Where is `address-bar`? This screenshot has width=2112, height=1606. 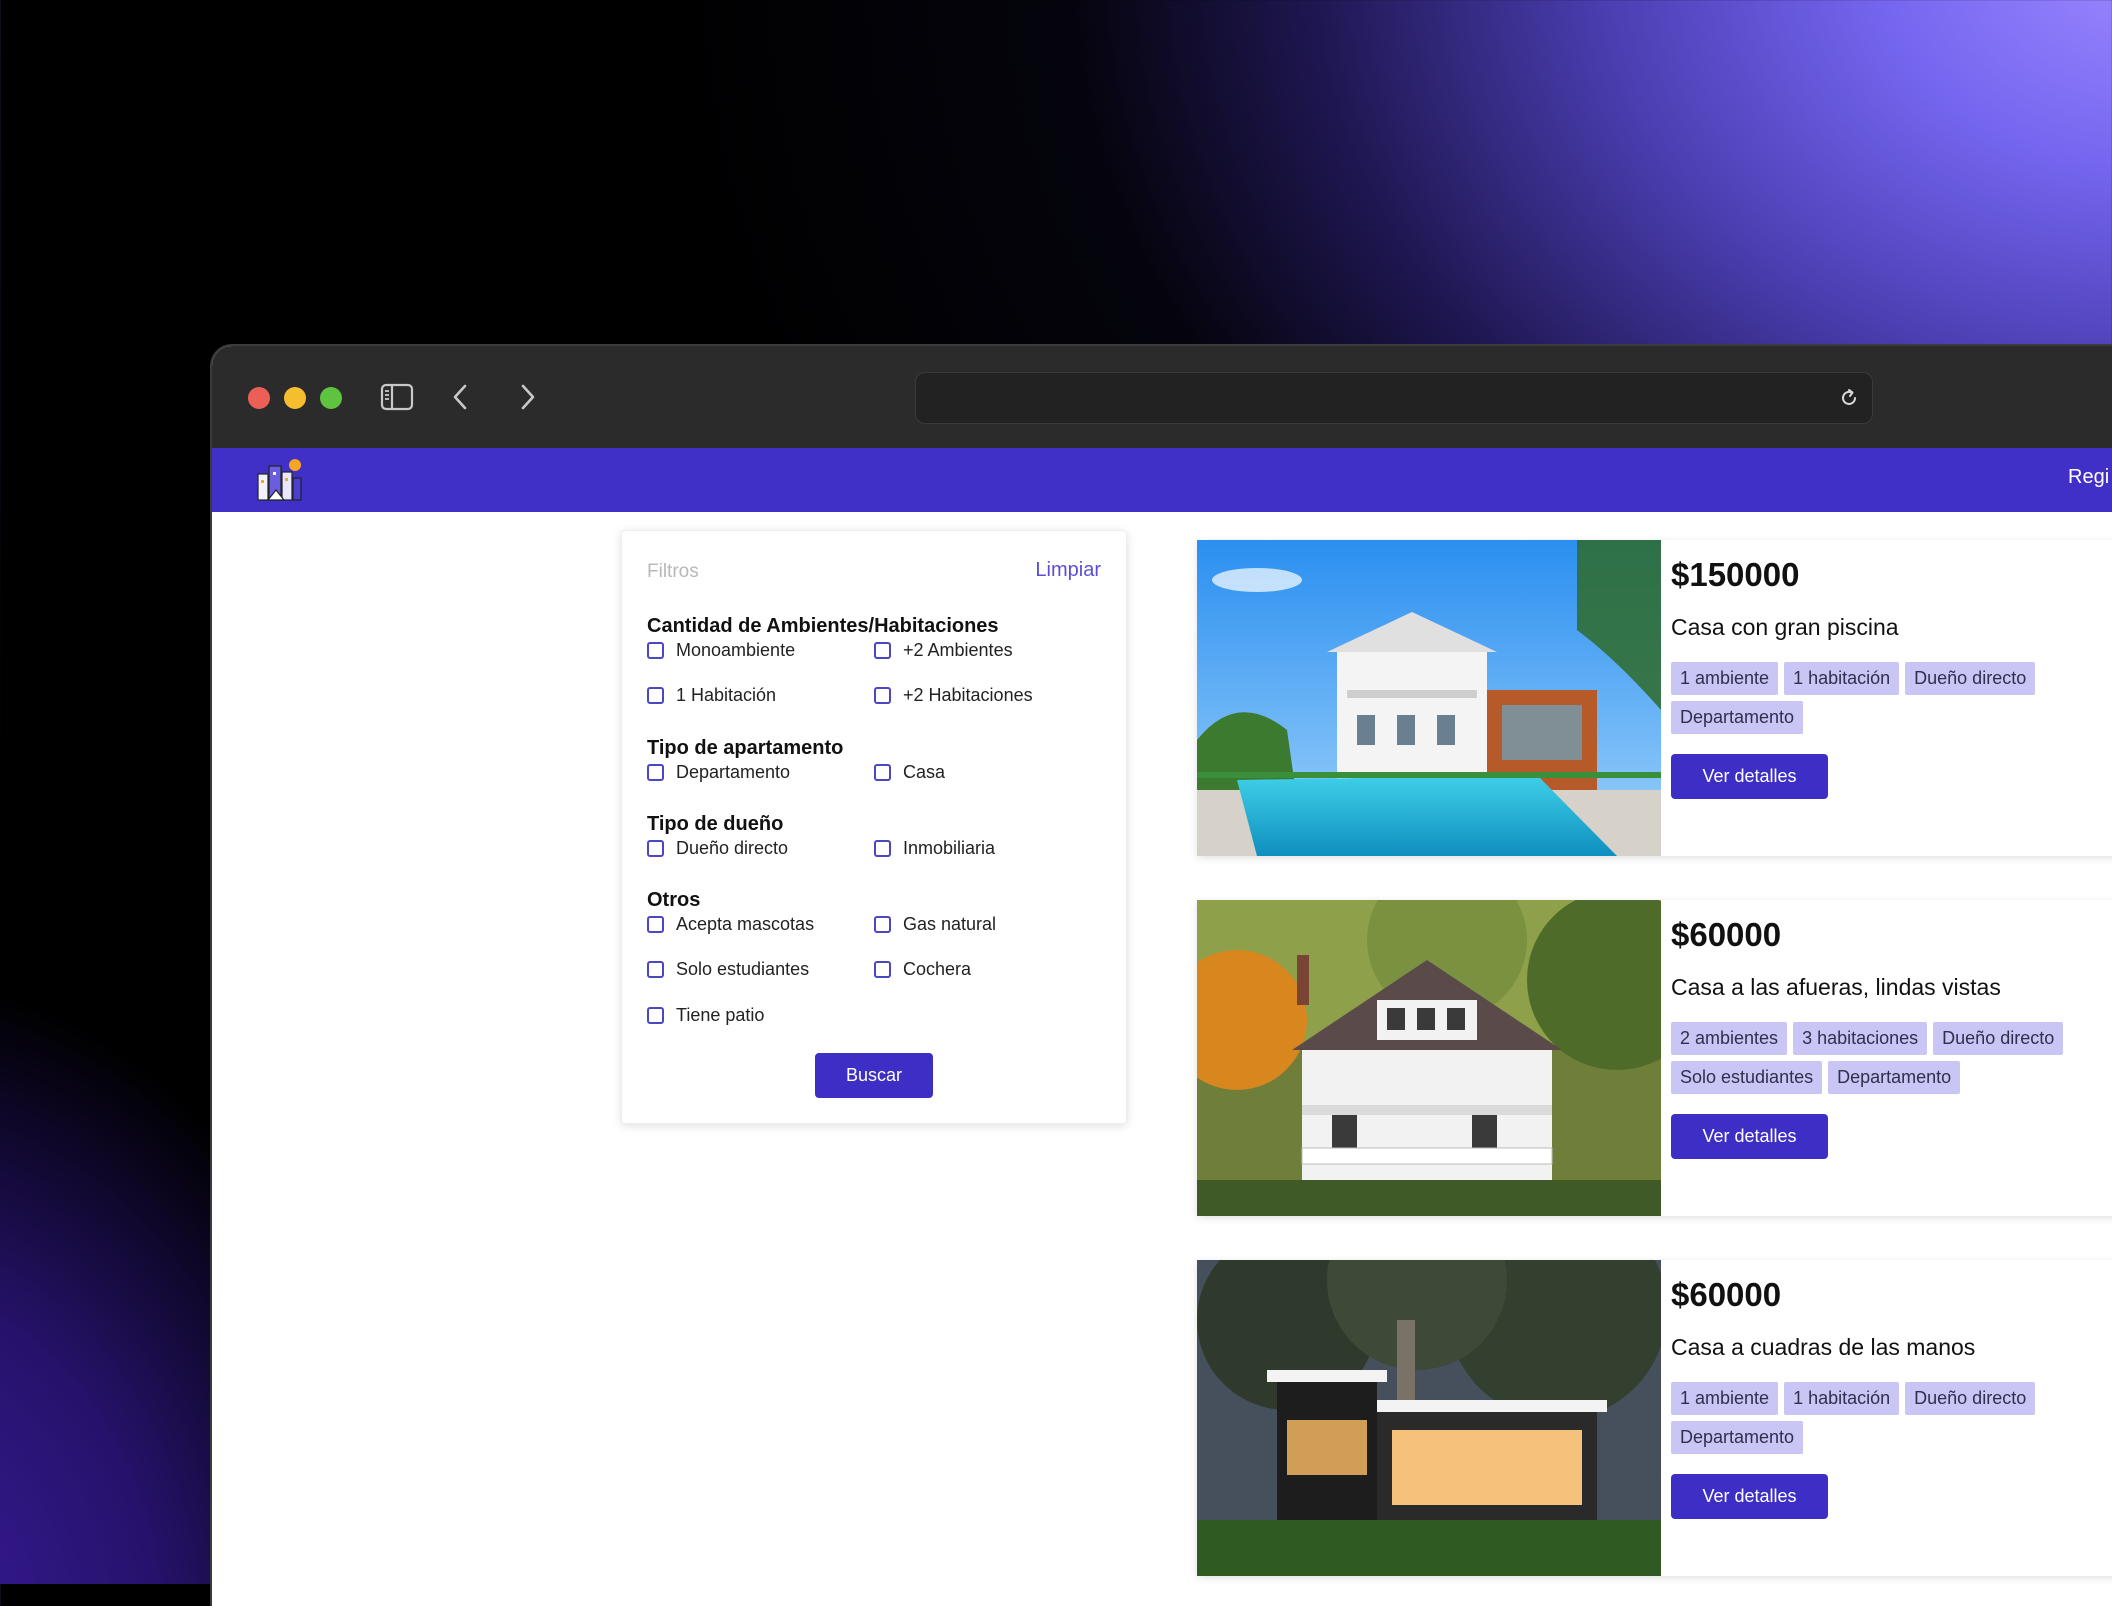 address-bar is located at coordinates (1394, 398).